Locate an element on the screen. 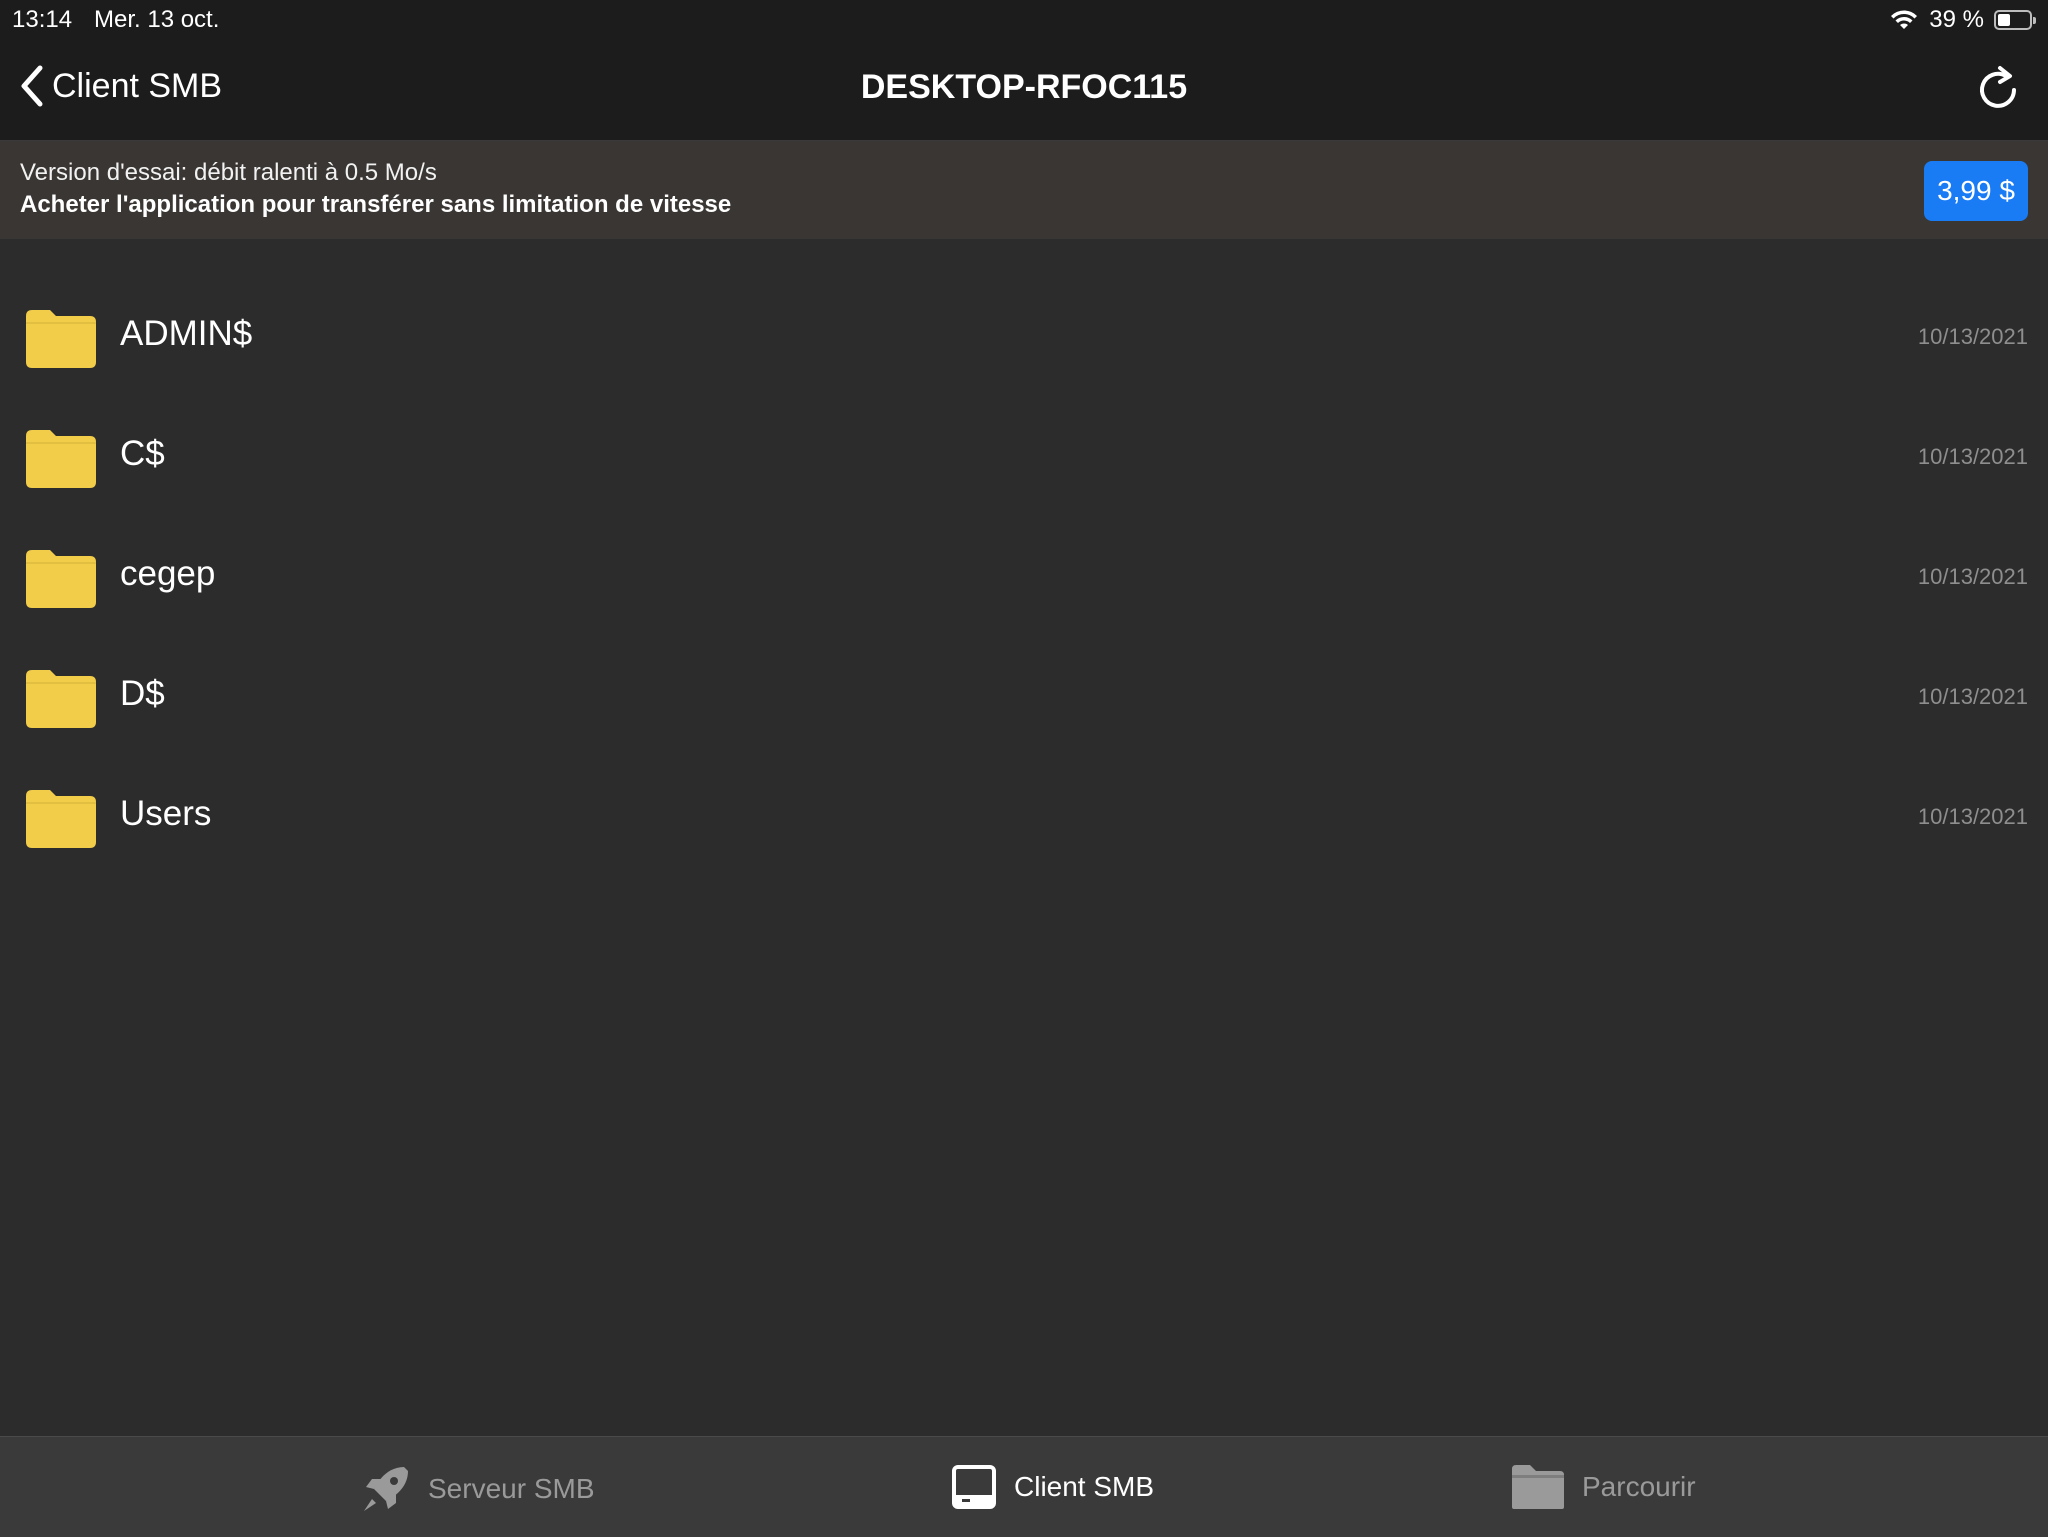  file-name: C$ is located at coordinates (142, 453).